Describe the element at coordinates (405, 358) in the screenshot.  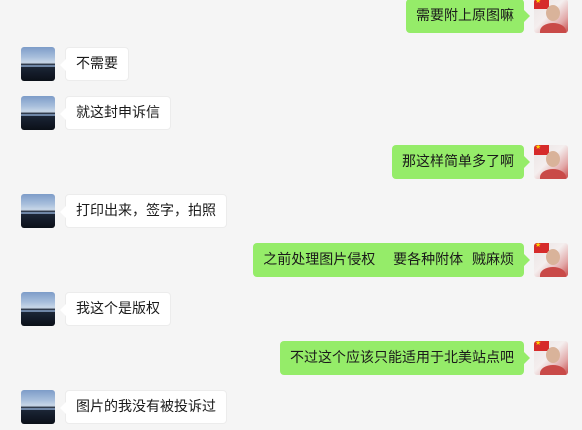
I see `message-bubble: 不过这个应该只能适用于北美站点吧` at that location.